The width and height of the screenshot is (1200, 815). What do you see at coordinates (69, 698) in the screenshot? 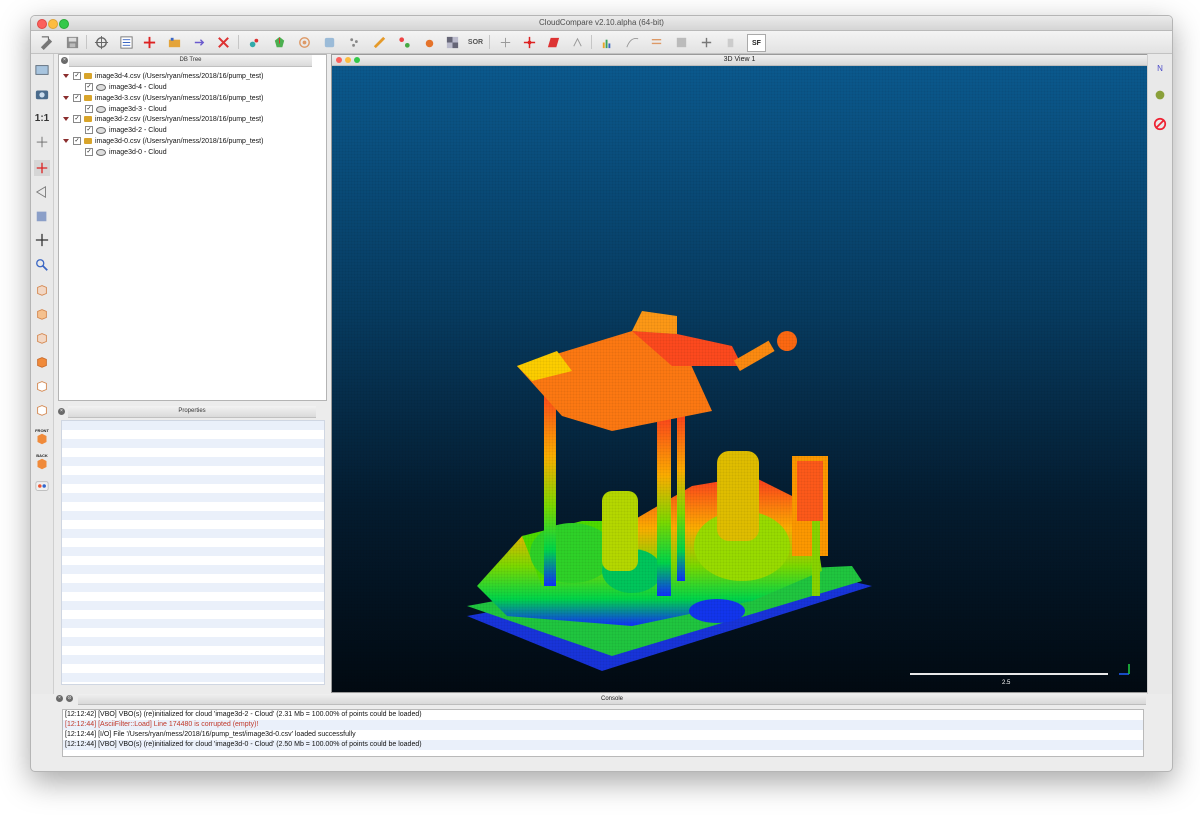
I see `console-float-icon: ⊙` at bounding box center [69, 698].